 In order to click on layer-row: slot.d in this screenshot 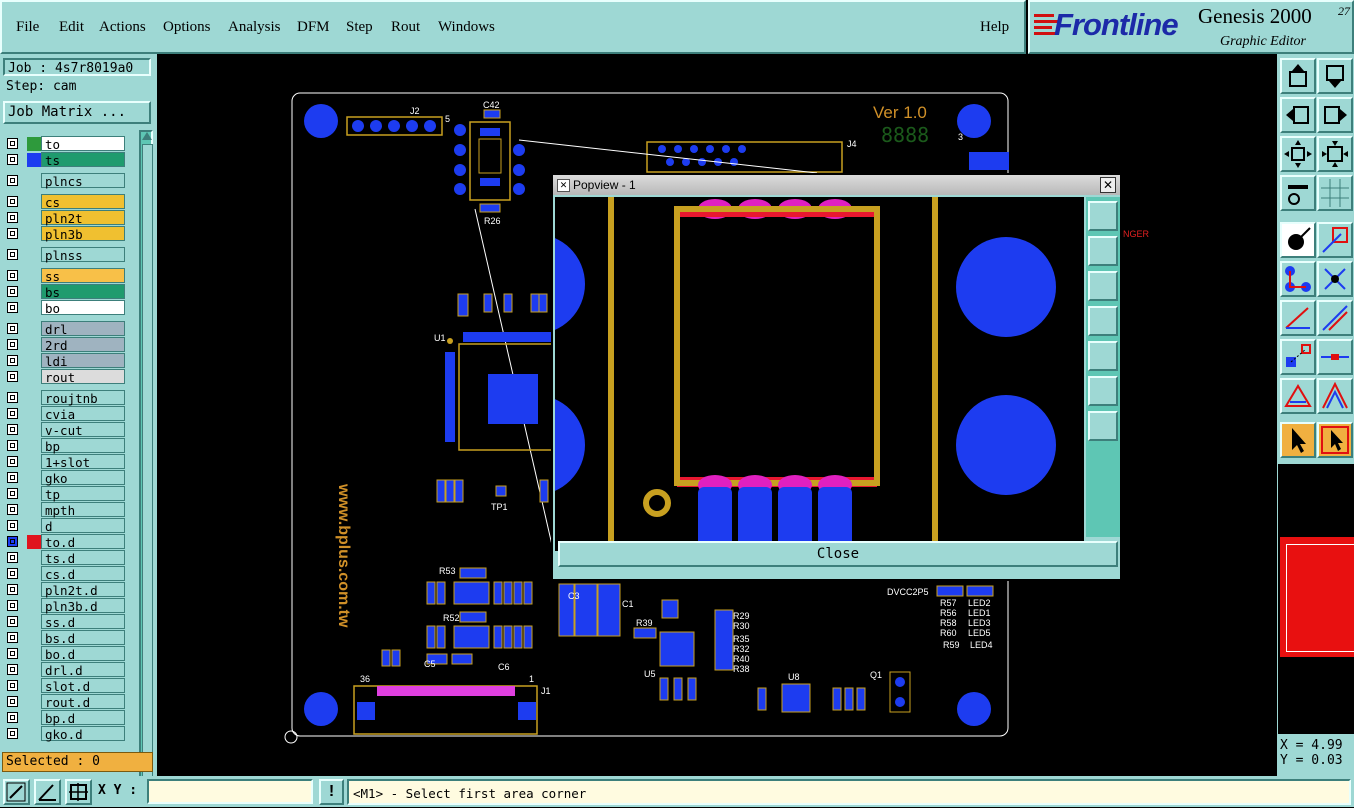, I will do `click(65, 686)`.